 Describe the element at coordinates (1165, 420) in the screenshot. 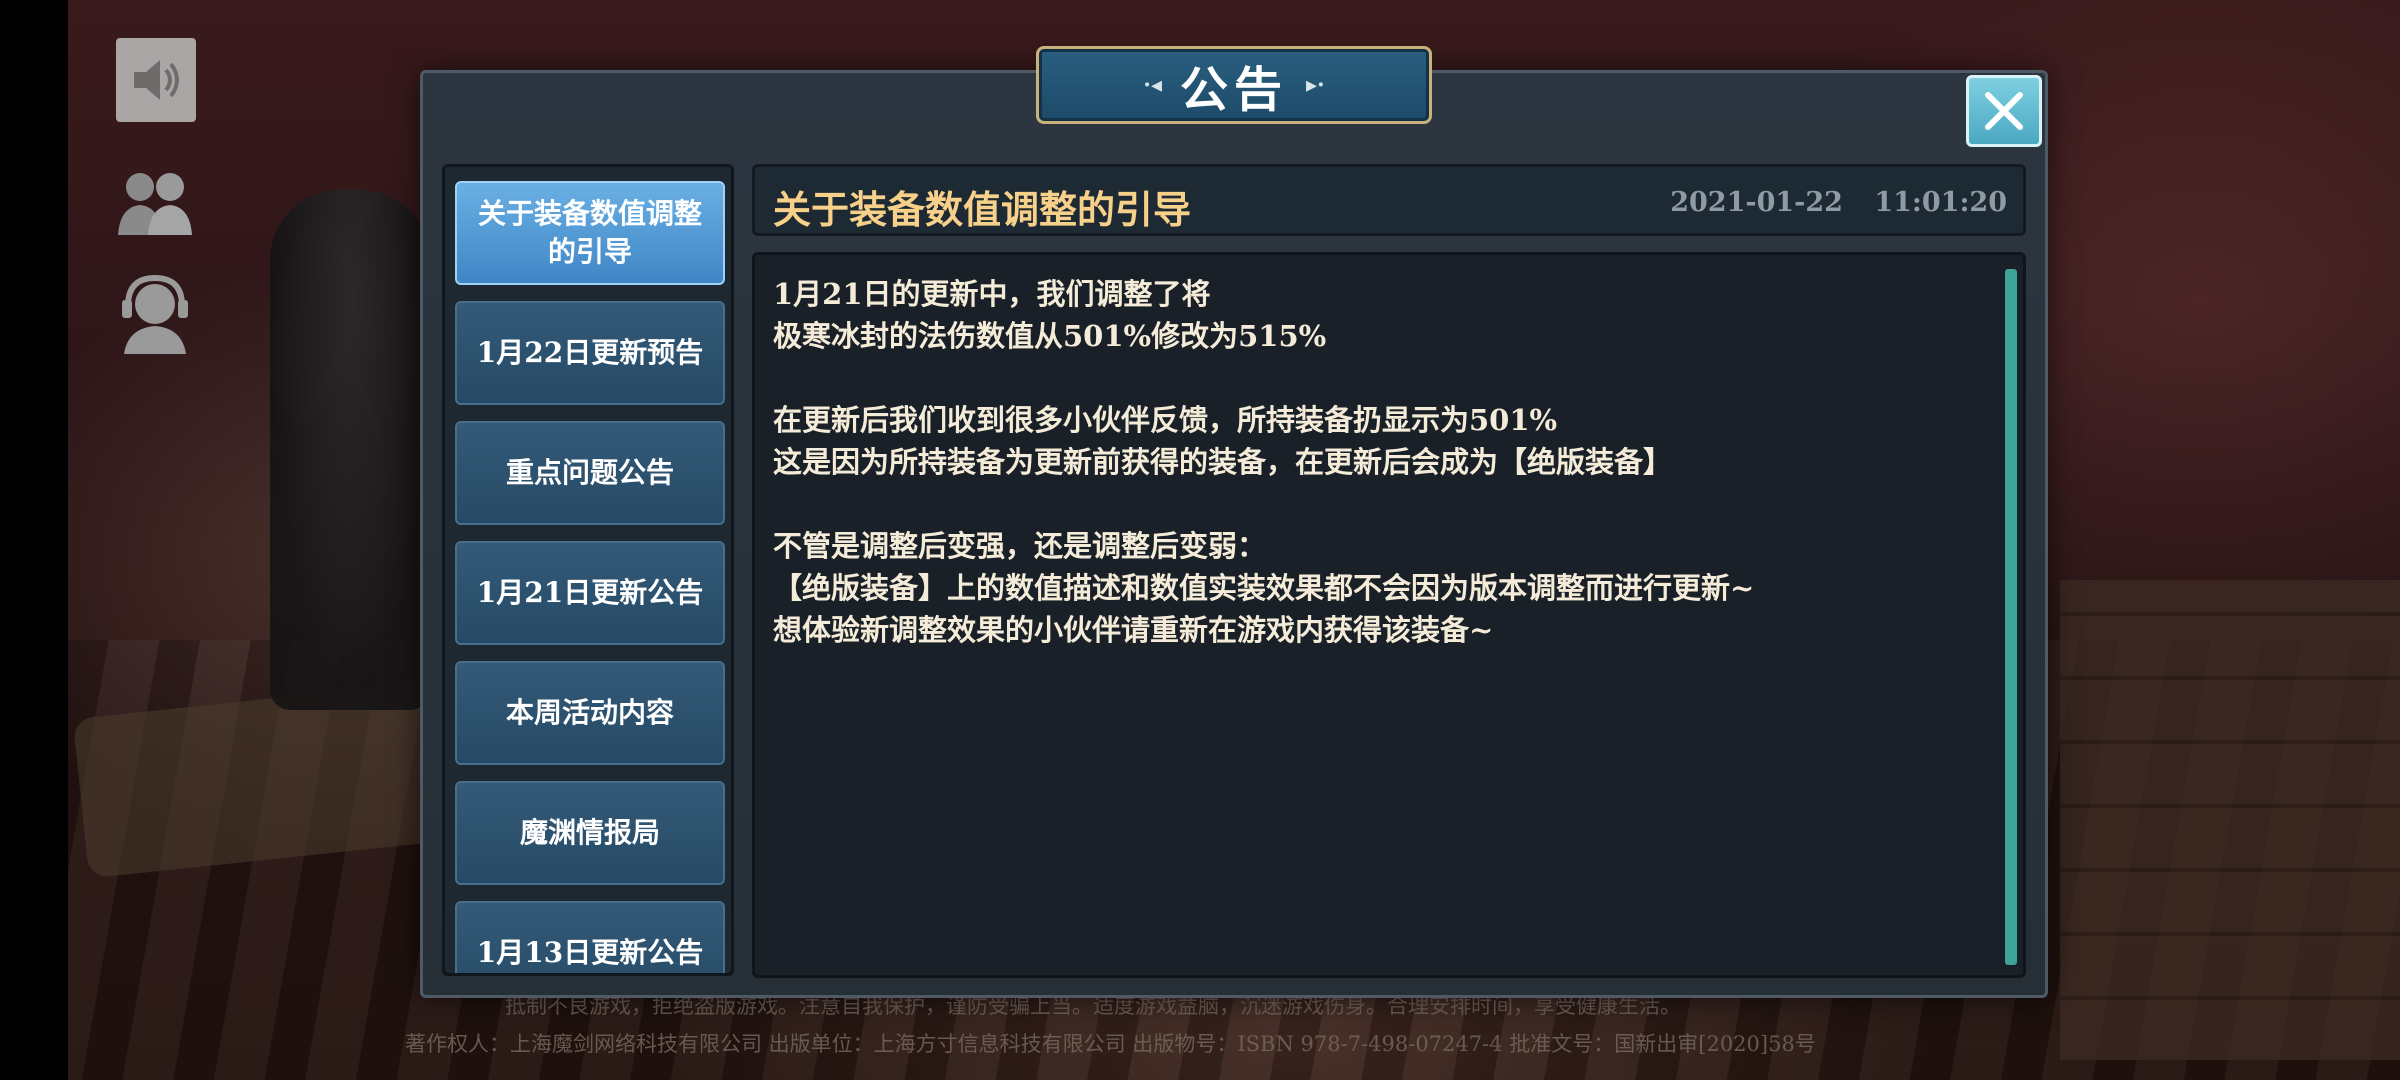

I see `article-line: 在更新后我们收到很多小伙伴反馈，所持装备扔显示为501%` at that location.